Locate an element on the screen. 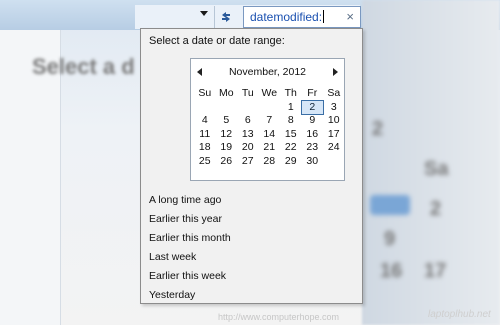 The height and width of the screenshot is (325, 500). calendar-day: 23 is located at coordinates (313, 148).